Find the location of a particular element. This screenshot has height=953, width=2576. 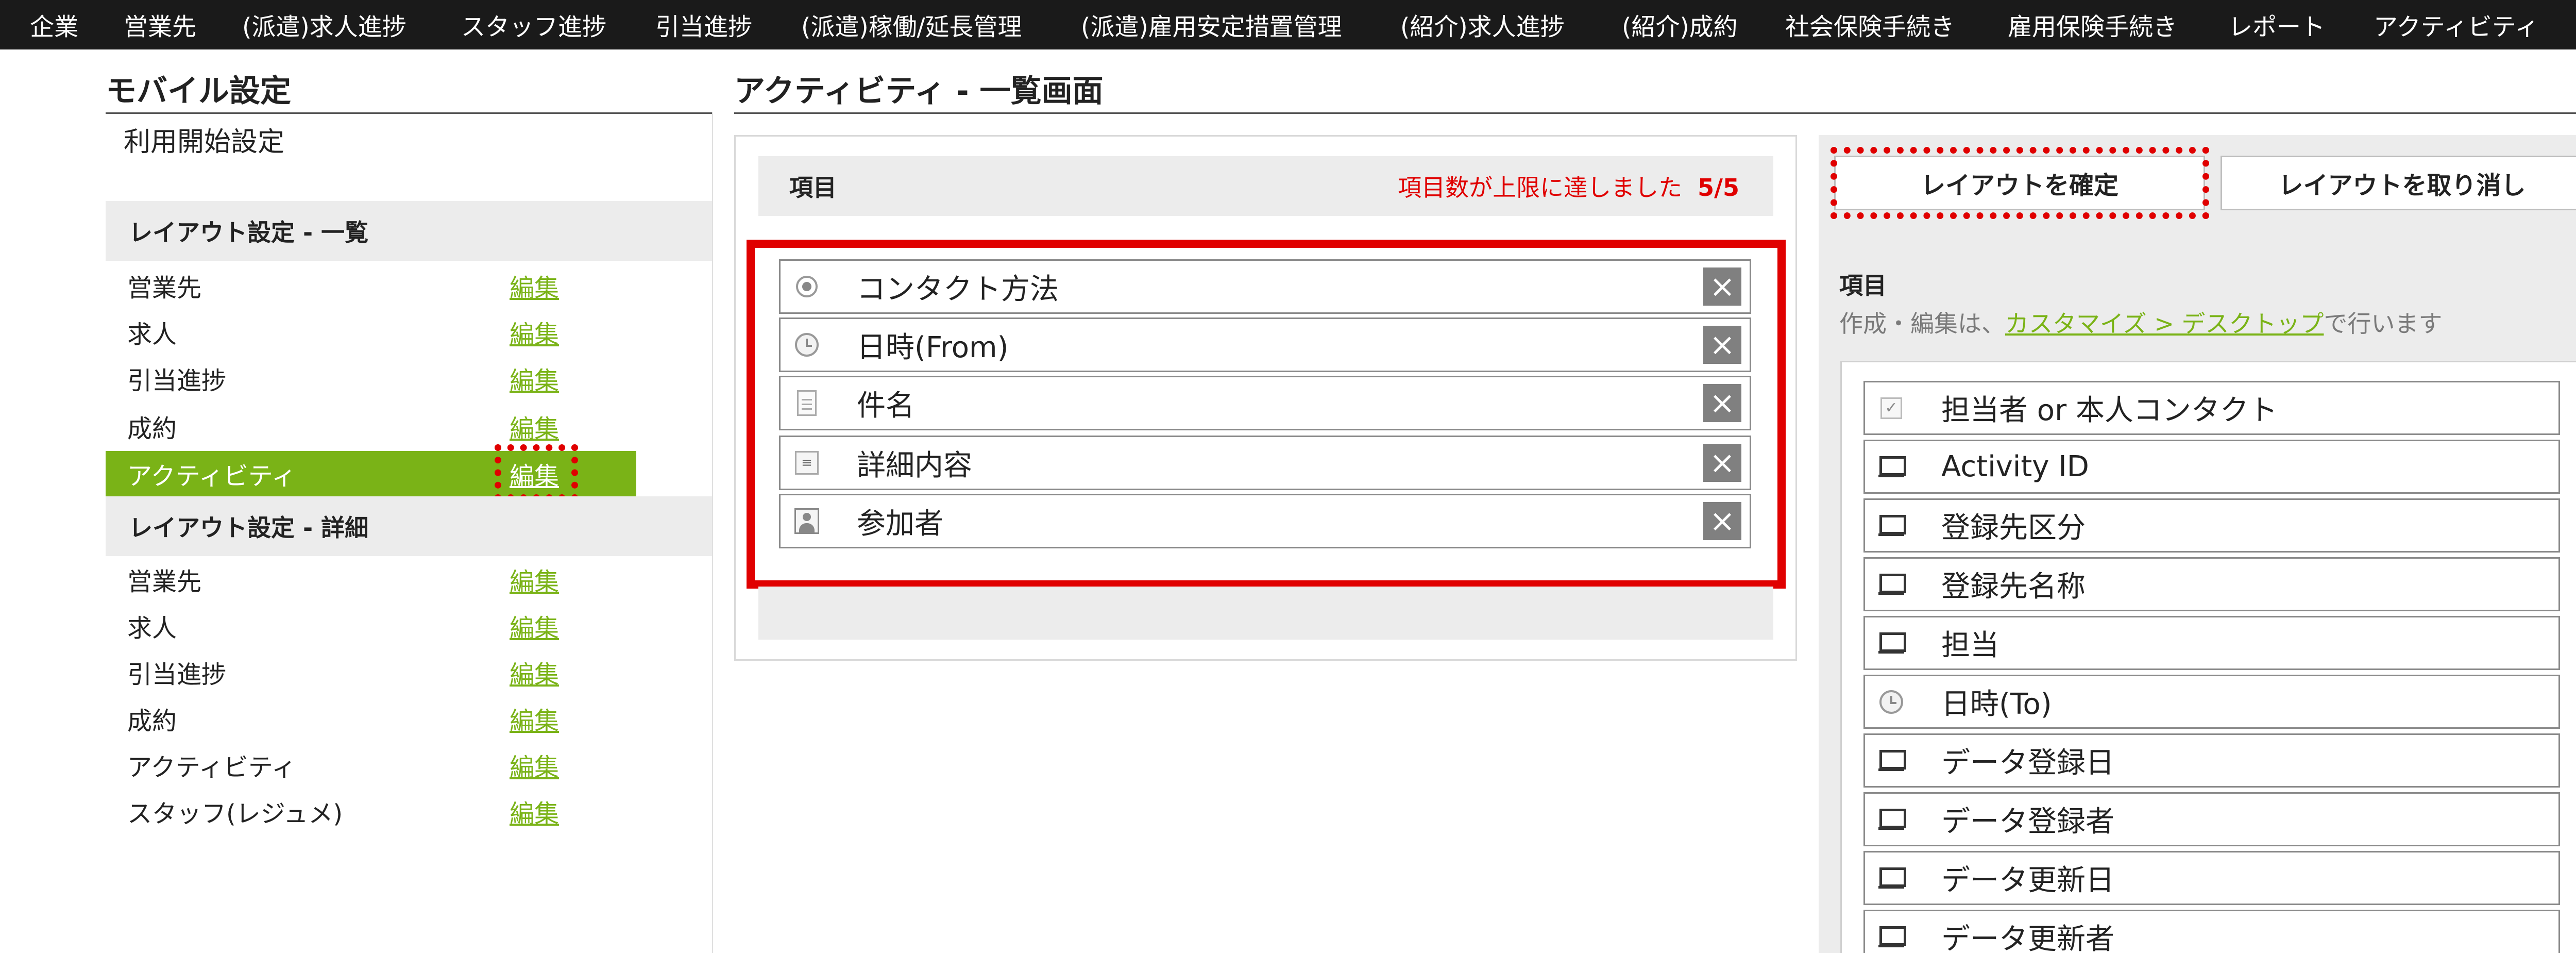

available-field-item: 日時(To) is located at coordinates (2211, 702).